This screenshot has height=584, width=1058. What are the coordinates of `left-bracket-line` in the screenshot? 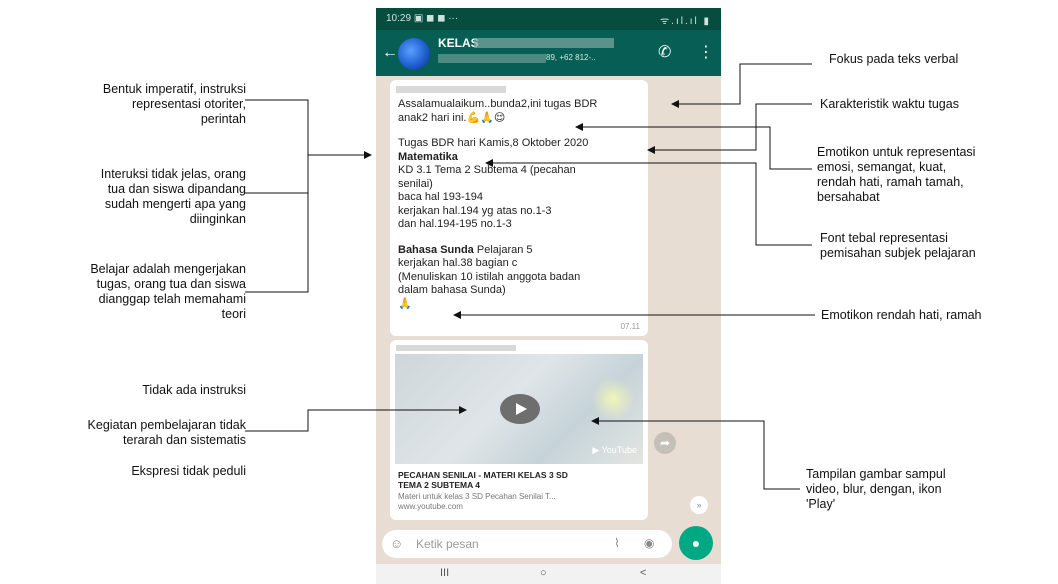 It's located at (277, 196).